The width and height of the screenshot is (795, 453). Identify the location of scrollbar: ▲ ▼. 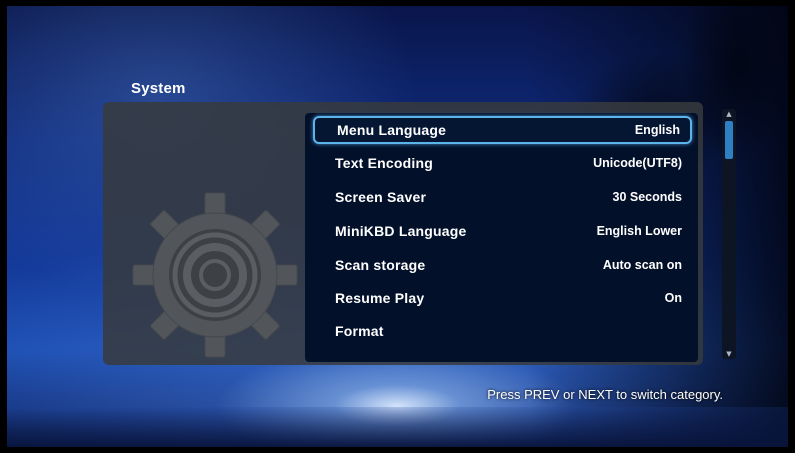
(729, 234).